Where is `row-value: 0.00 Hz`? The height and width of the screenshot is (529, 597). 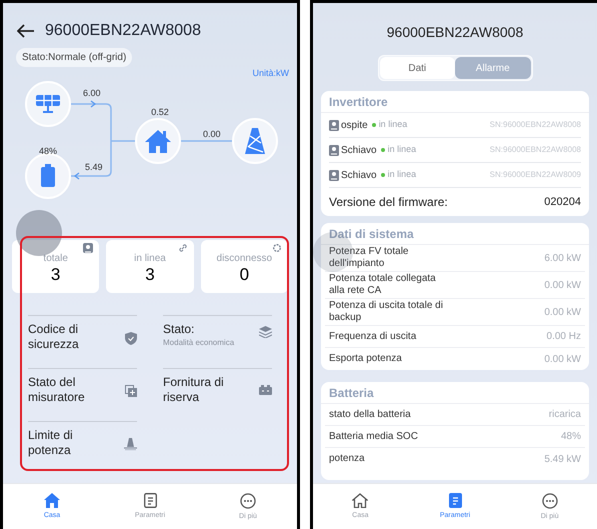
row-value: 0.00 Hz is located at coordinates (563, 337).